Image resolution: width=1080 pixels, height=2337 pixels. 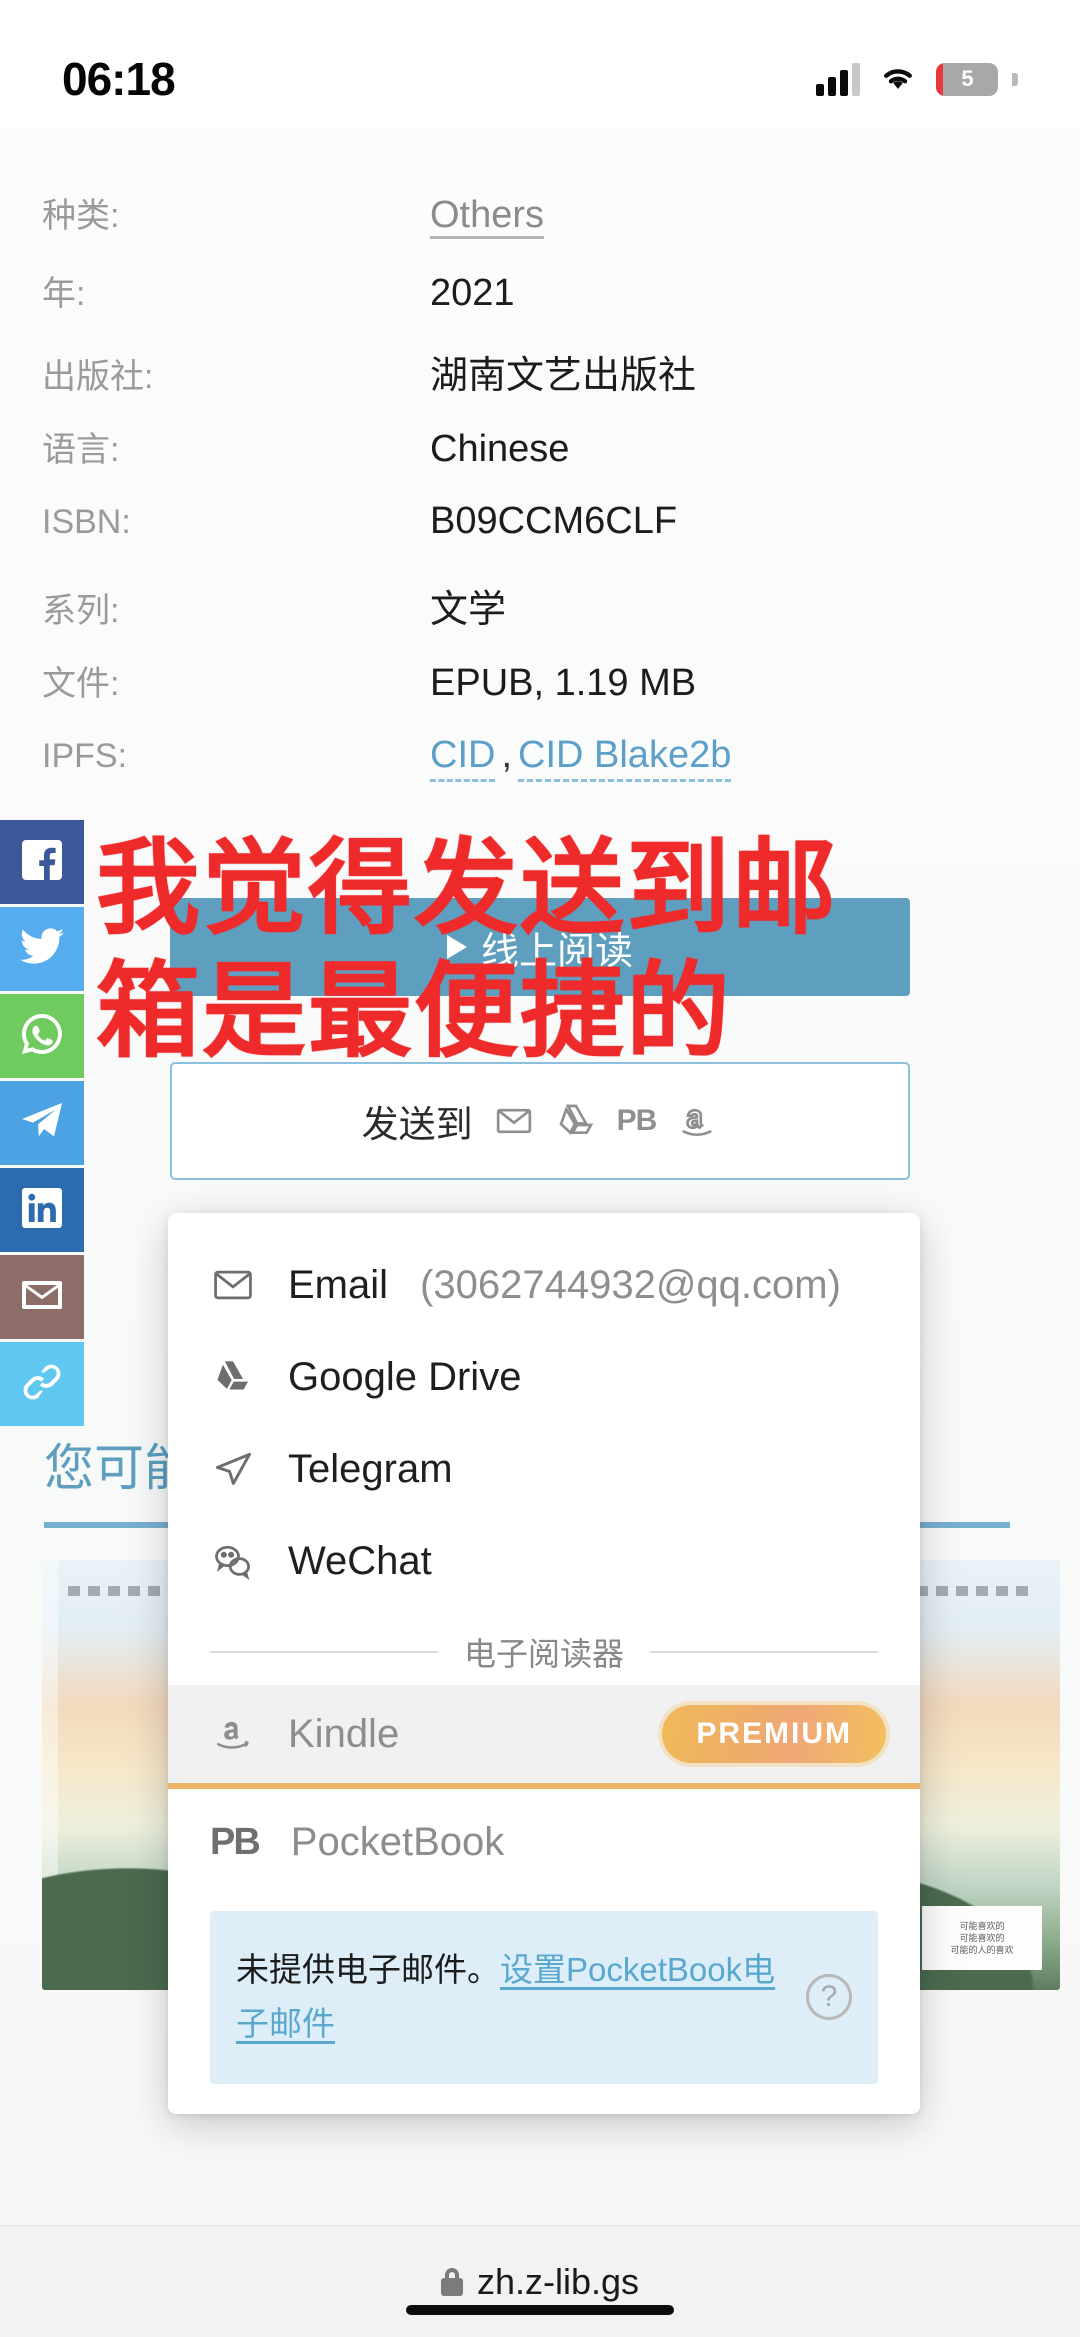 I want to click on meta-value-year: 2021, so click(x=472, y=293).